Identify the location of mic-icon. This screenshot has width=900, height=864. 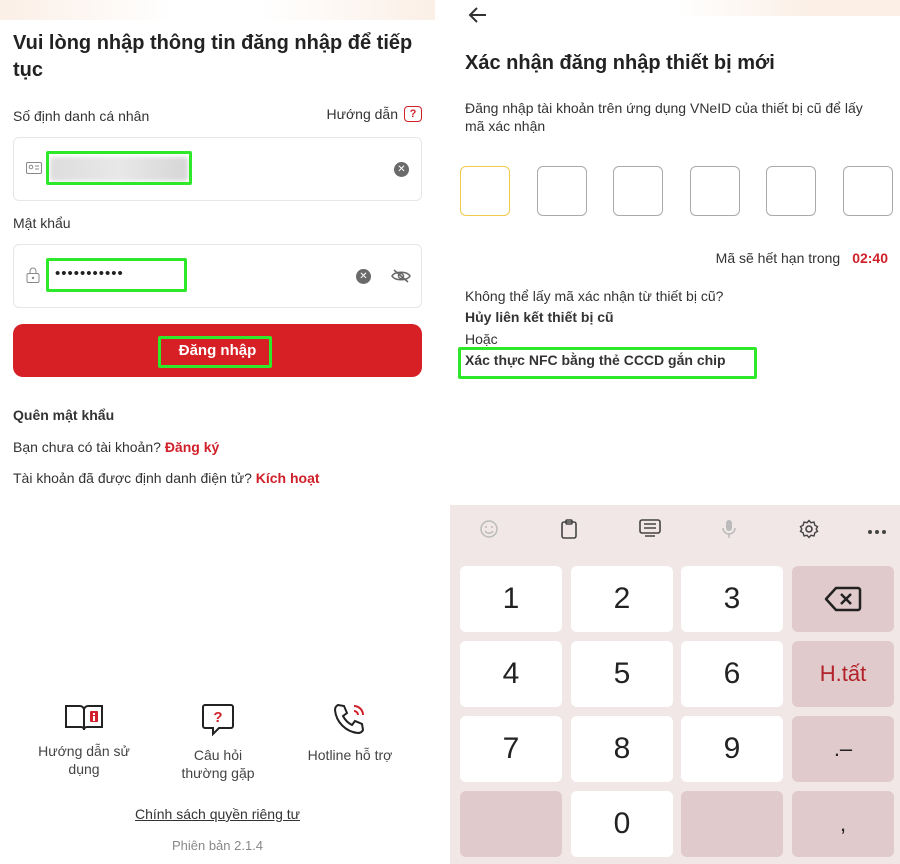
(729, 531).